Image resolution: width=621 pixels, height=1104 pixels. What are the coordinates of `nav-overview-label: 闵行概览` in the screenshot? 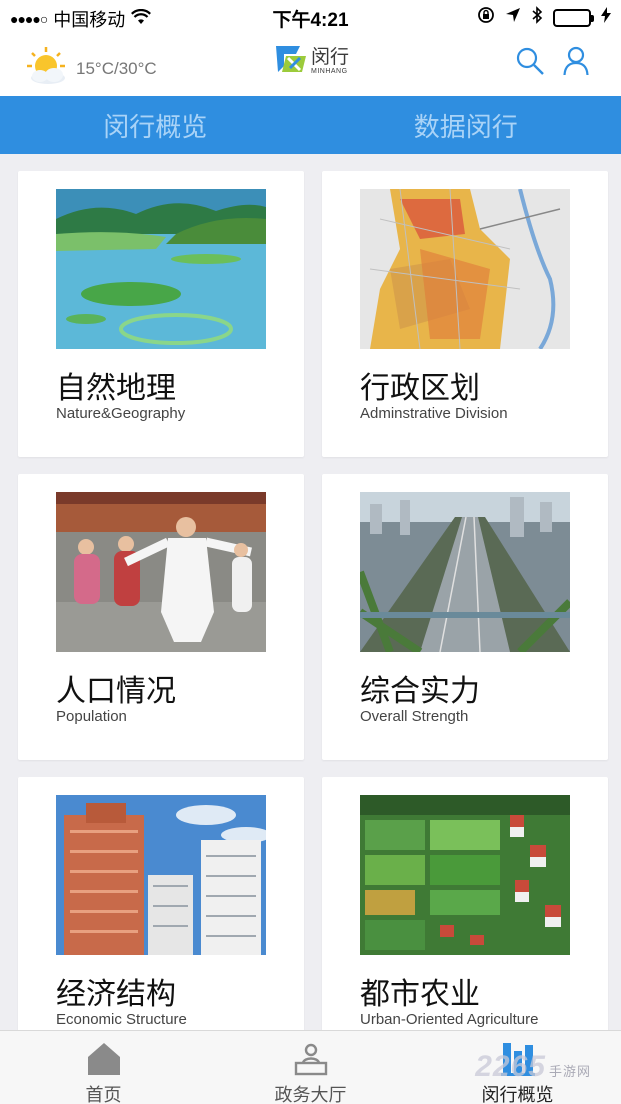 It's located at (517, 1094).